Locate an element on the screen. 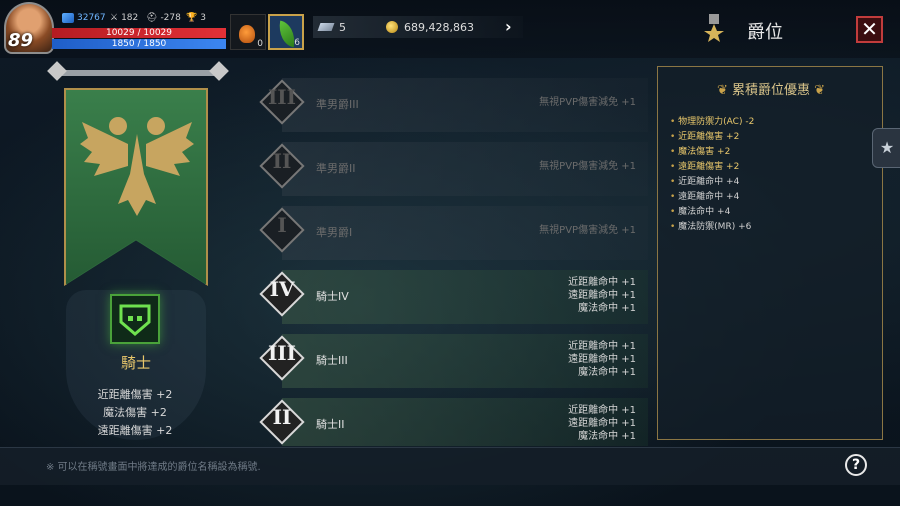 The image size is (900, 506). rank-label: 騎士IV is located at coordinates (332, 296).